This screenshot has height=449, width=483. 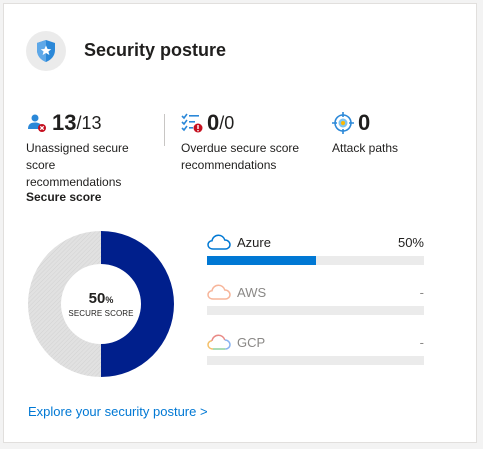 I want to click on unassigned-count: 13, so click(x=64, y=122).